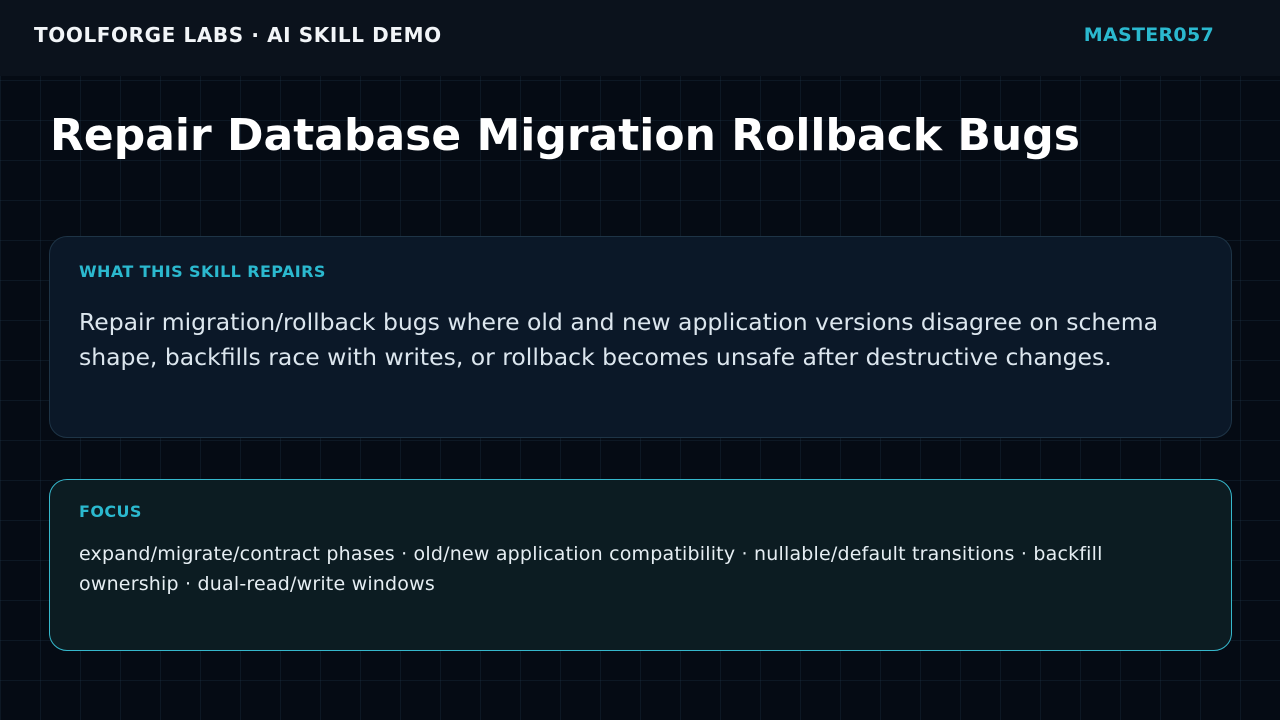  I want to click on brand-label: TOOLFORGE LABS · AI SKILL DEMO, so click(238, 35).